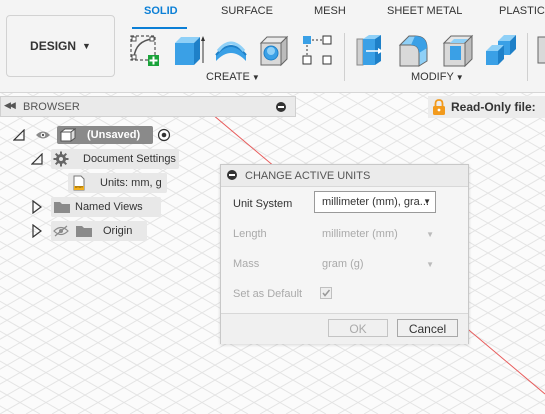 Image resolution: width=545 pixels, height=414 pixels. I want to click on pattern-icon, so click(317, 50).